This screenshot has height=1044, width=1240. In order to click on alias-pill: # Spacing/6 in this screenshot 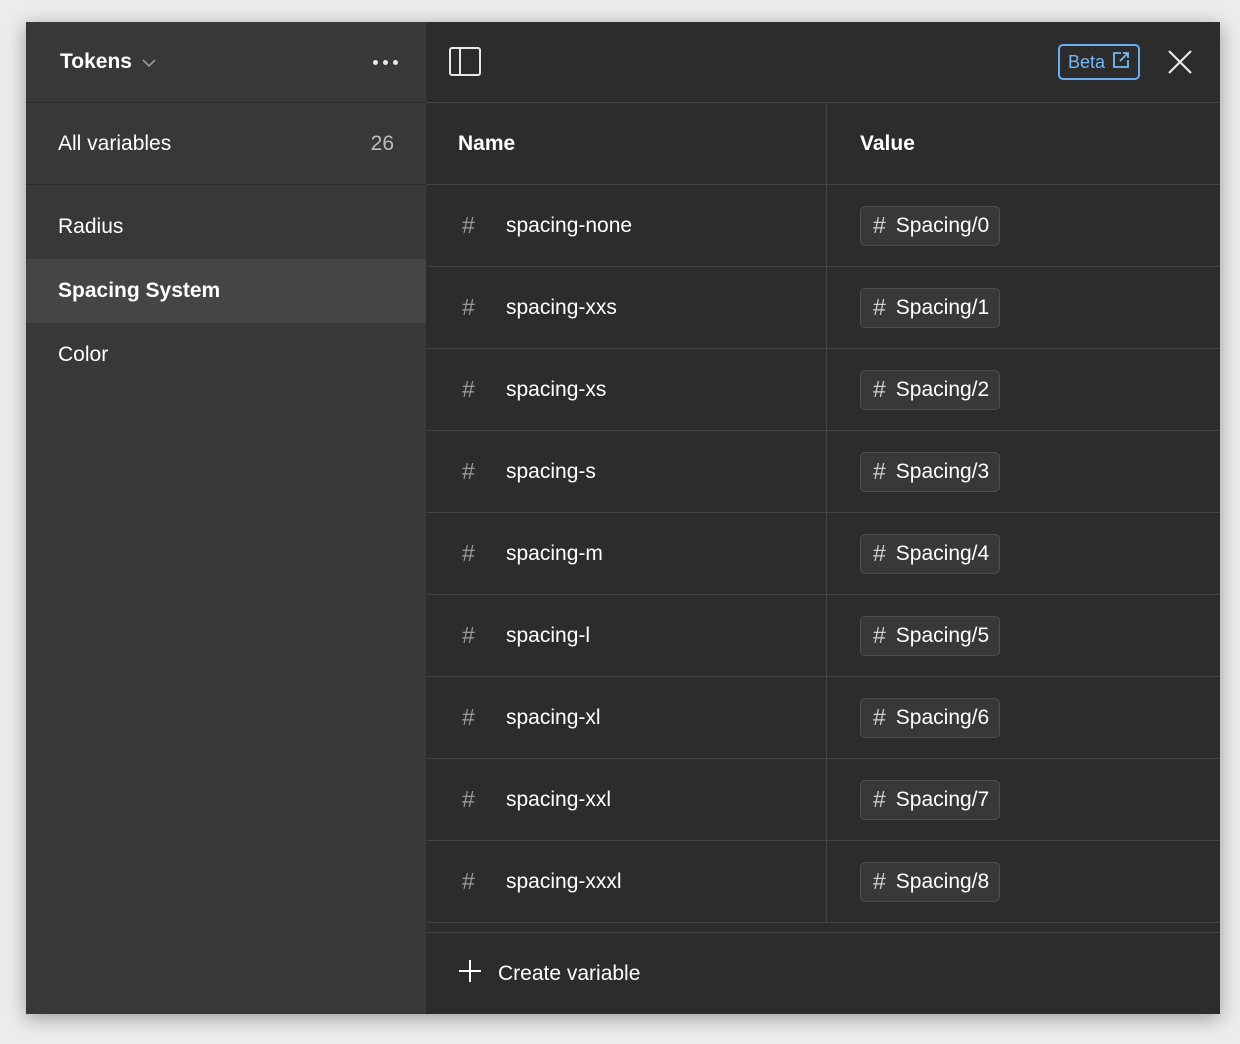, I will do `click(930, 717)`.